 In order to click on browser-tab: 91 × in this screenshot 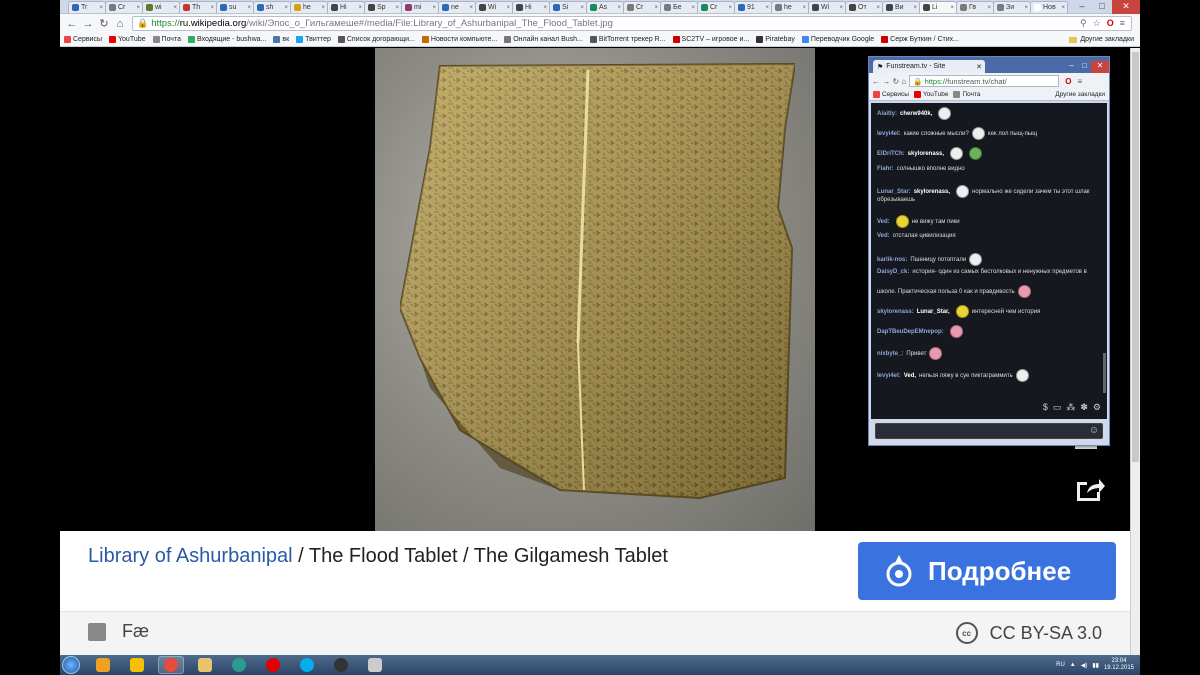, I will do `click(753, 7)`.